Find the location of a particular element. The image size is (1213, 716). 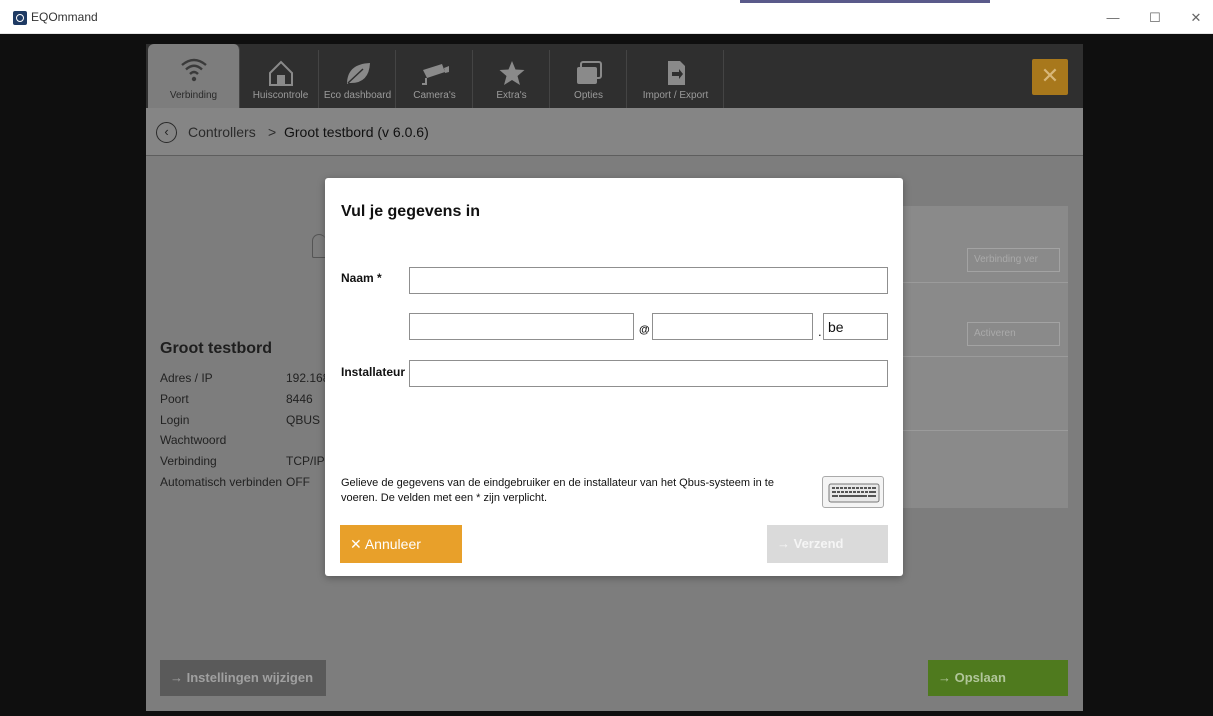

star-icon is located at coordinates (511, 73).